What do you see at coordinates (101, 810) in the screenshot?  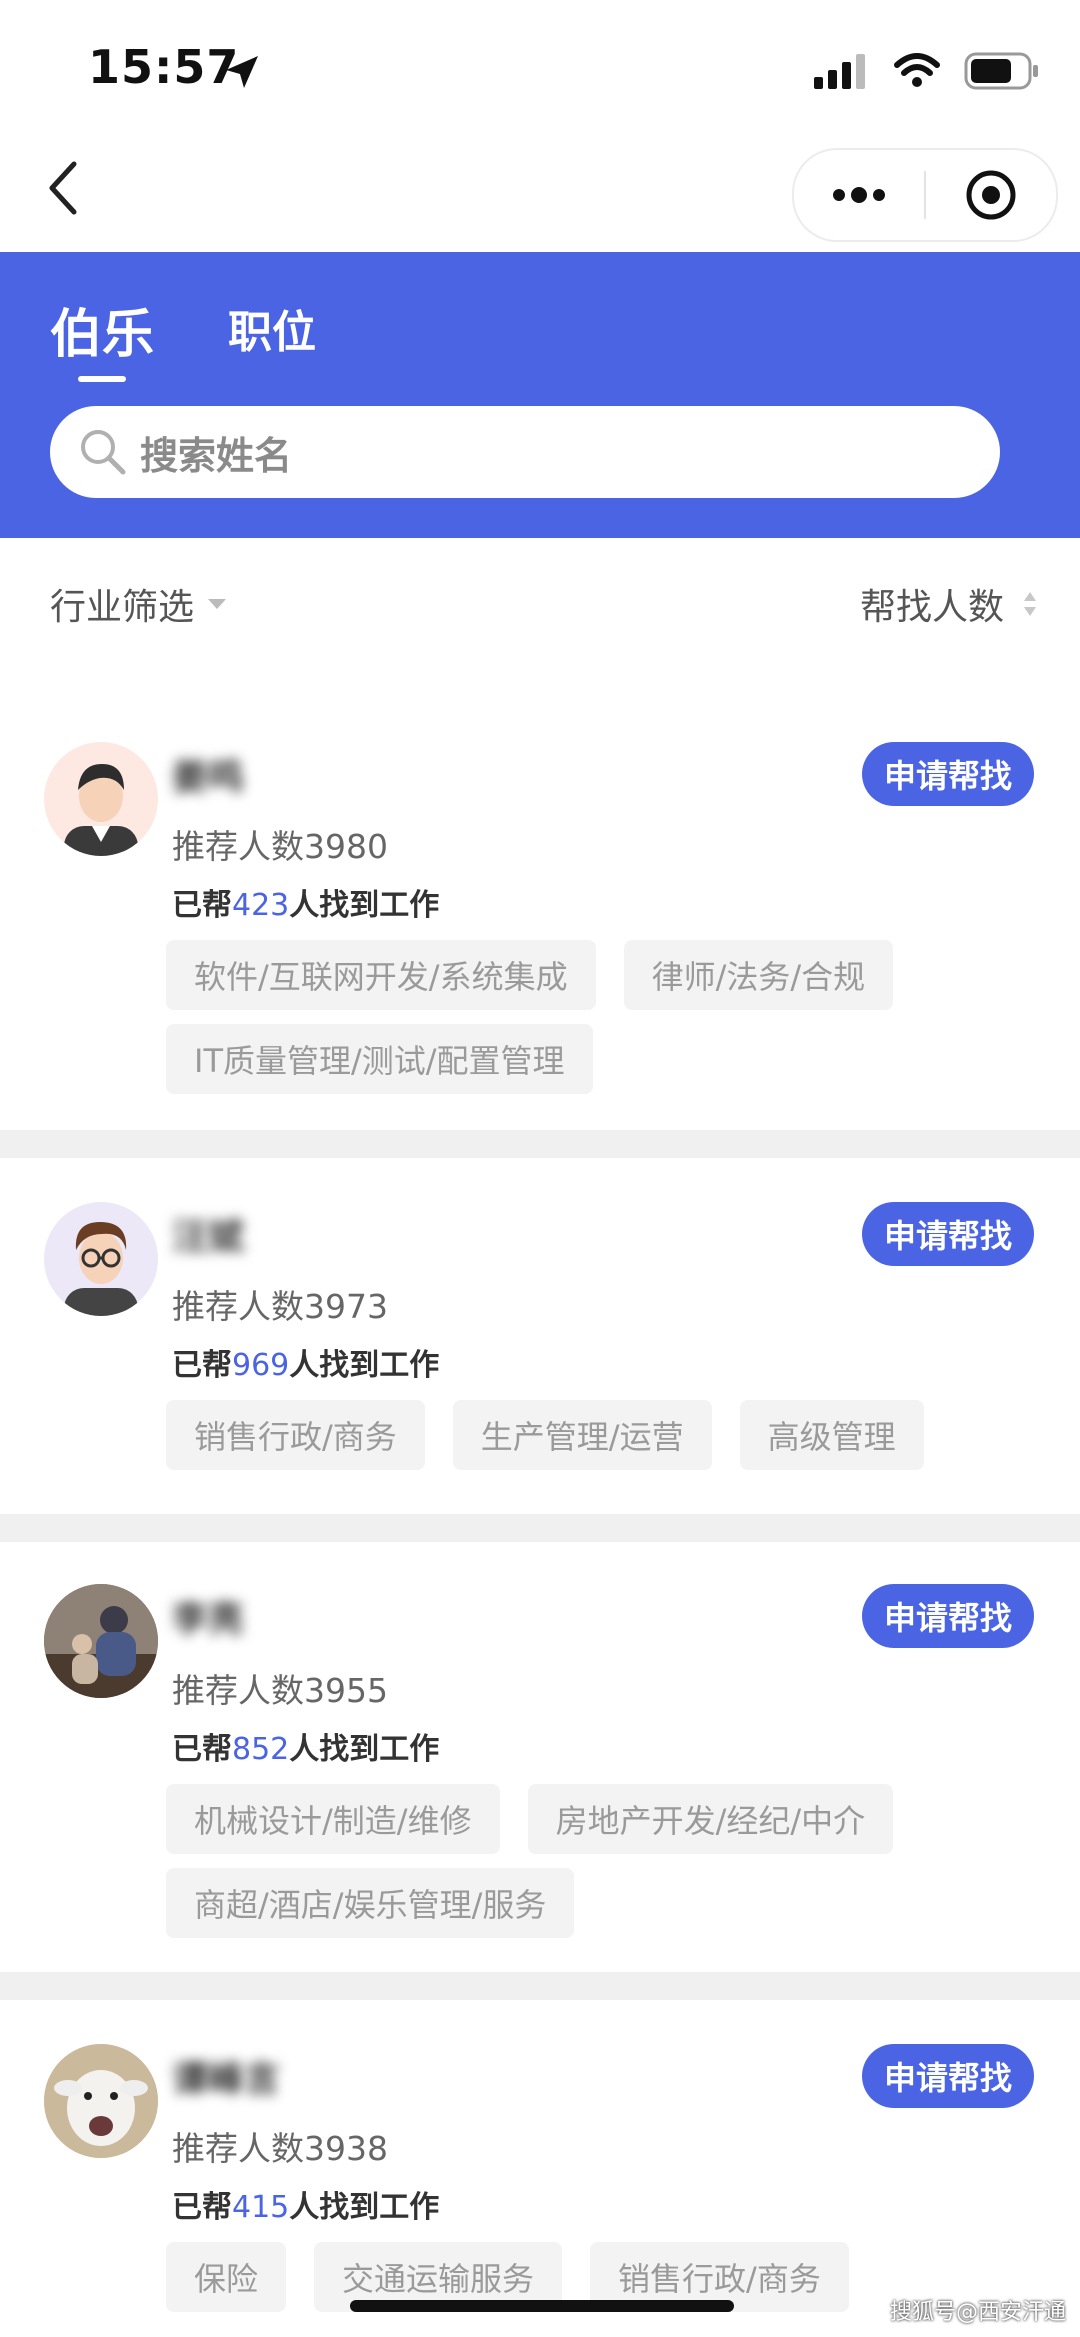 I see `avatar-man-icon` at bounding box center [101, 810].